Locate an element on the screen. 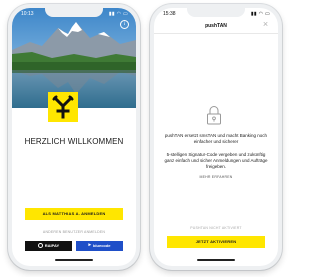 The height and width of the screenshot is (277, 320). status-bar: 10:13 ▮▮ ◠ ▭ is located at coordinates (74, 14).